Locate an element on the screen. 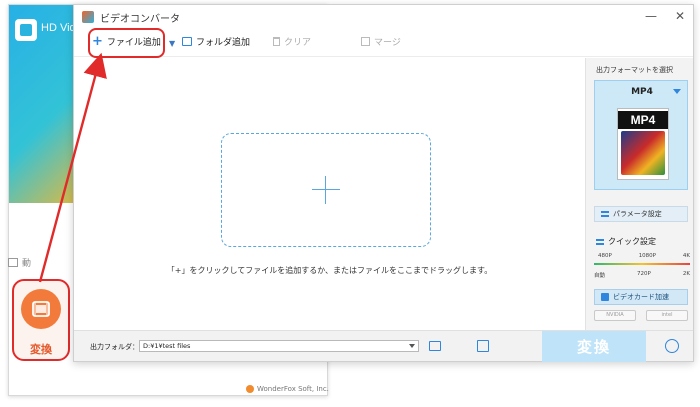 This screenshot has height=407, width=700. window-titlebar: ビデオコンバータ — ✕ is located at coordinates (383, 17).